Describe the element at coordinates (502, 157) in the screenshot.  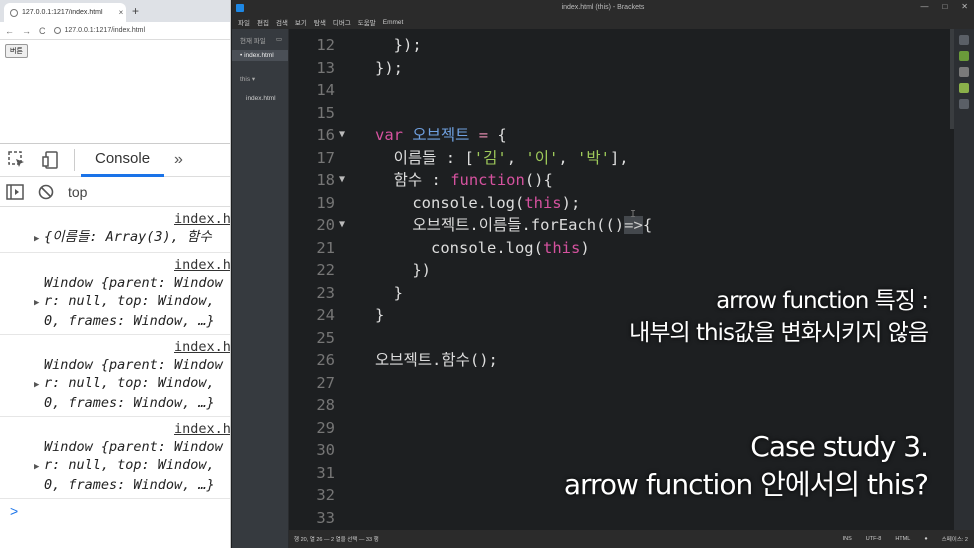
I see `code-text: 이름들 : ['김', '이', '박'],` at that location.